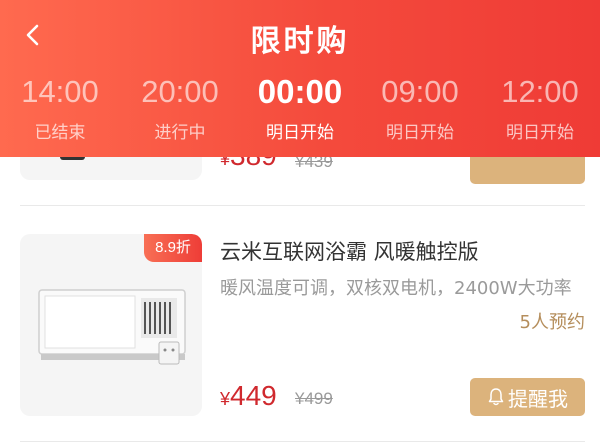  I want to click on discount-badge: 8.9折, so click(173, 248).